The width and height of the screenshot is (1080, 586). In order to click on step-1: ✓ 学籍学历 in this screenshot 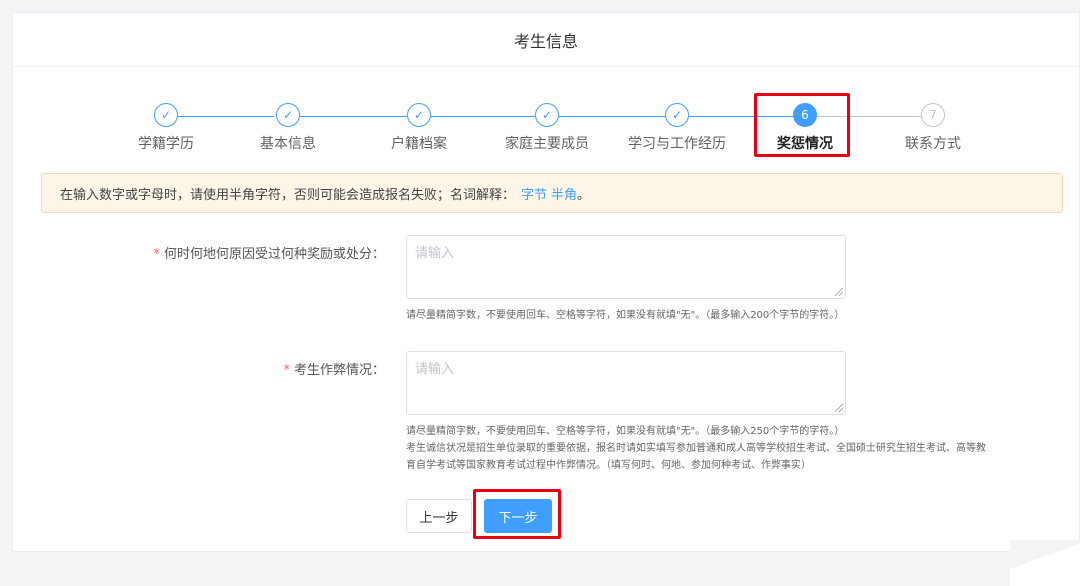, I will do `click(166, 128)`.